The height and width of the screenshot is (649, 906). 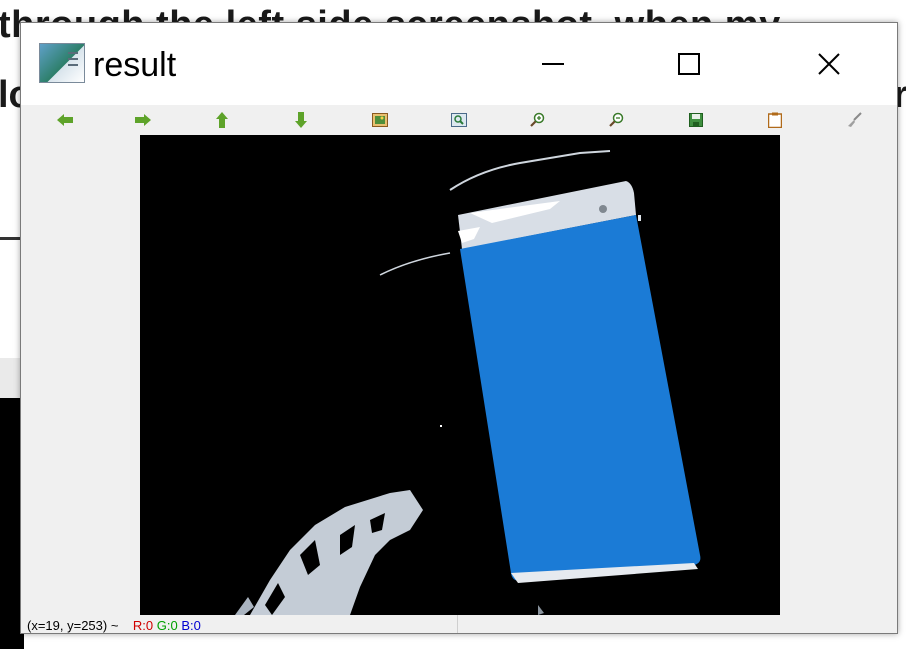 What do you see at coordinates (783, 642) in the screenshot?
I see `background-bottom-strip` at bounding box center [783, 642].